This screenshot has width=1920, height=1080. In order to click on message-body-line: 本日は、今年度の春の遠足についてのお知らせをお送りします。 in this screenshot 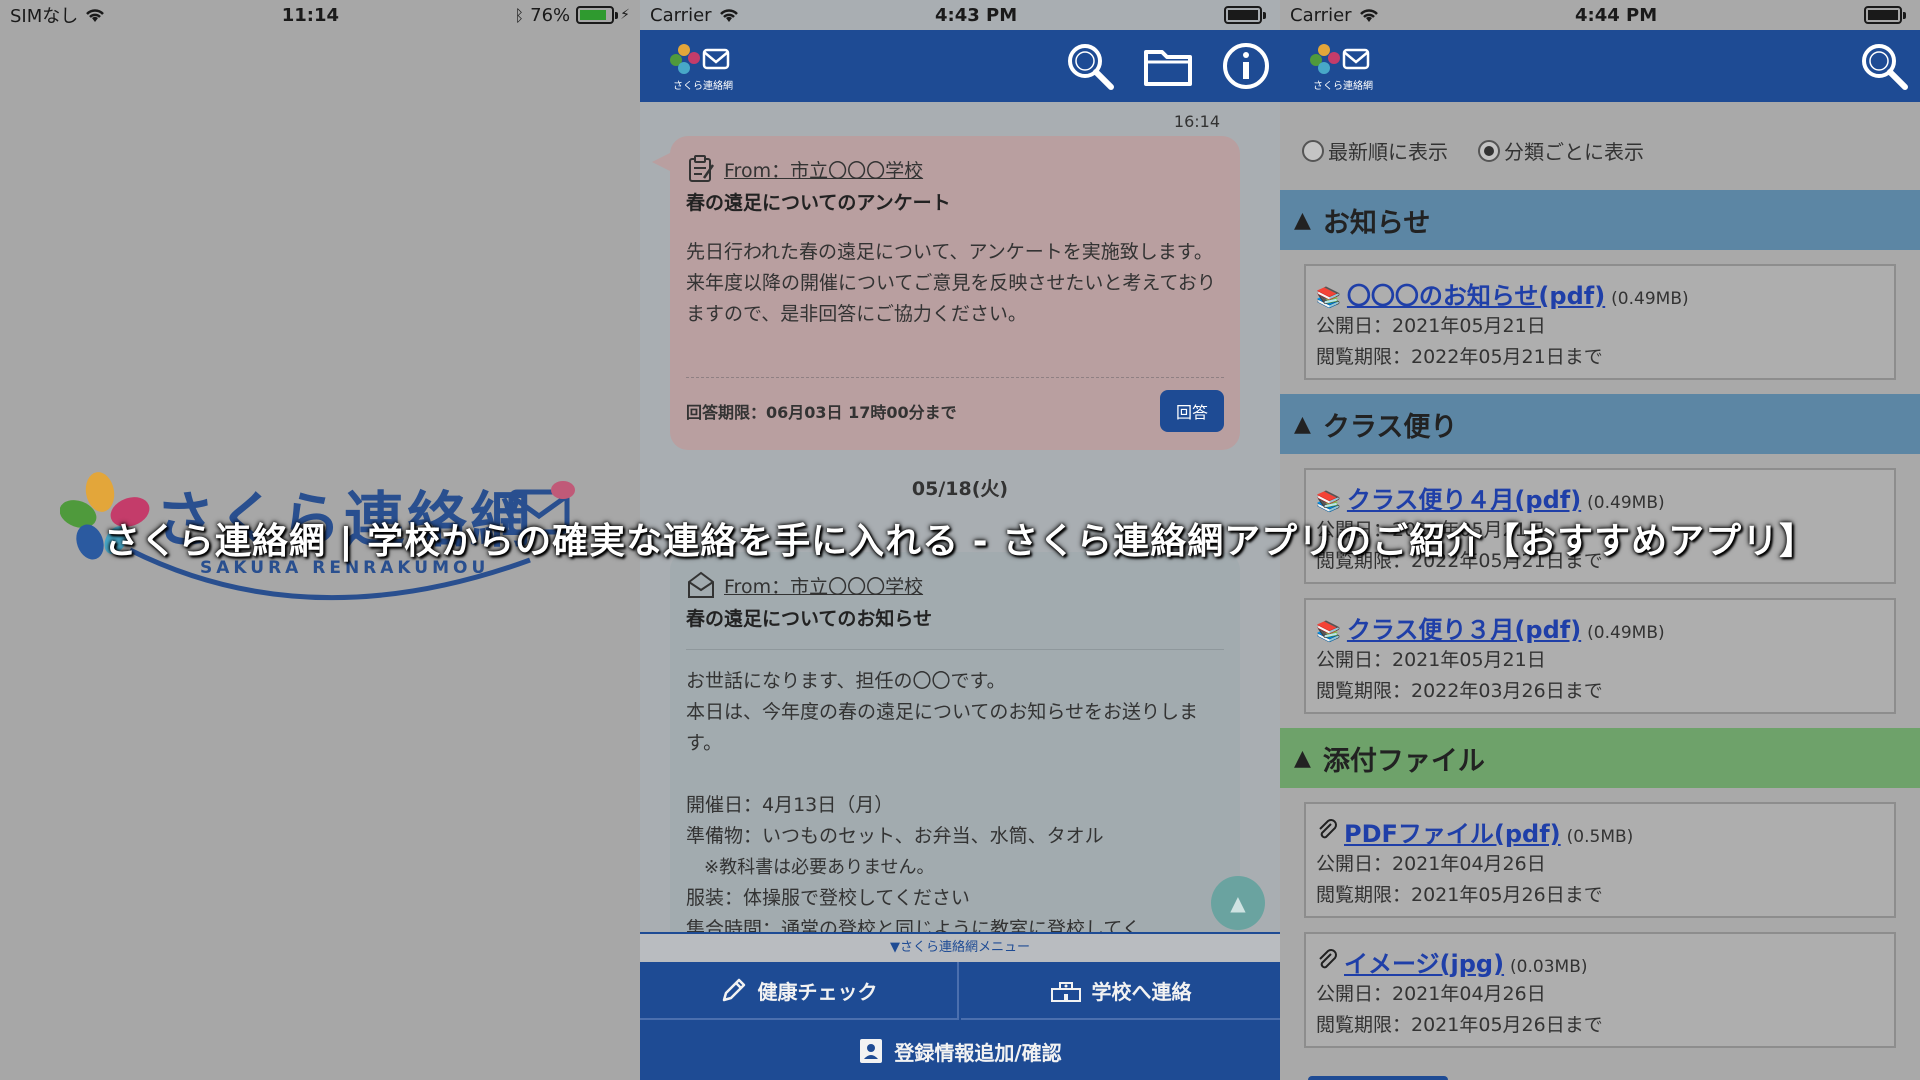, I will do `click(942, 727)`.